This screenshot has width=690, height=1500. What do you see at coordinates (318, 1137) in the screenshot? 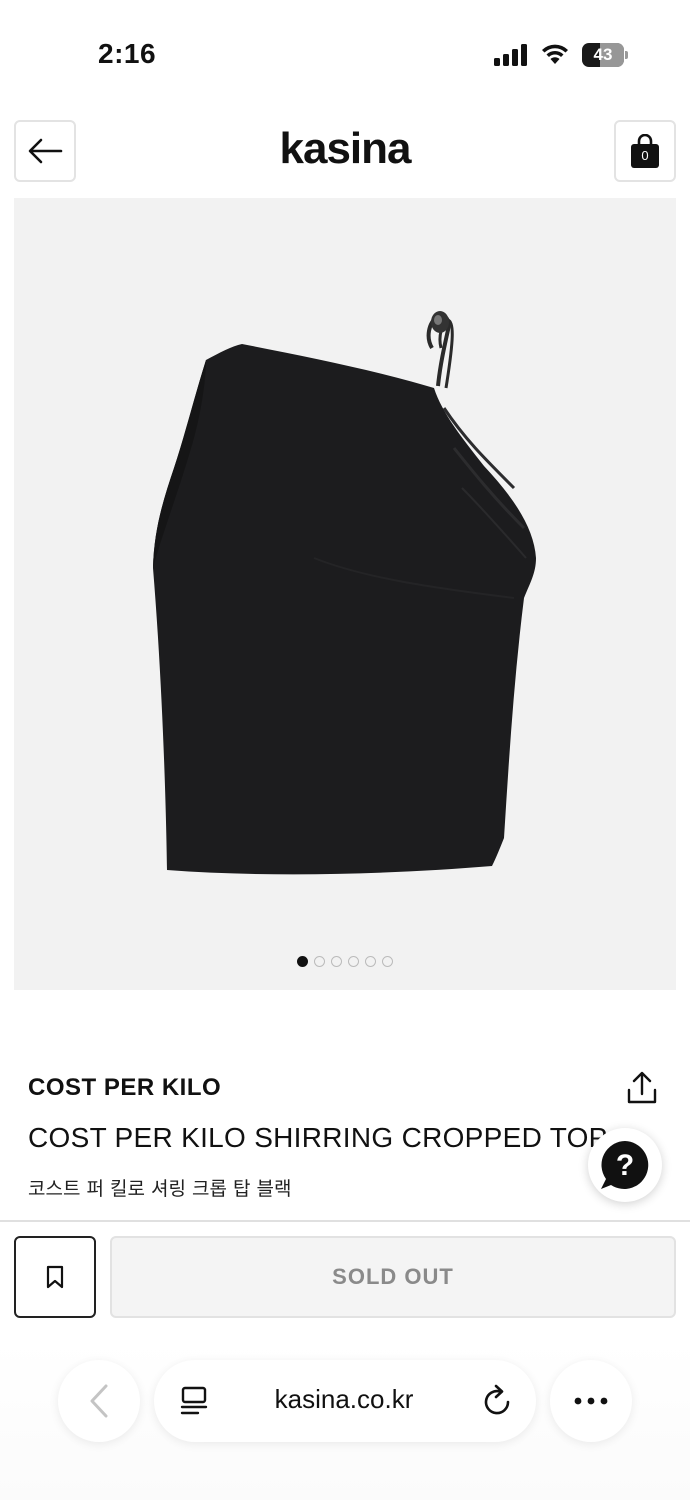
I see `product-title: COST PER KILO SHIRRING CROPPED TOP` at bounding box center [318, 1137].